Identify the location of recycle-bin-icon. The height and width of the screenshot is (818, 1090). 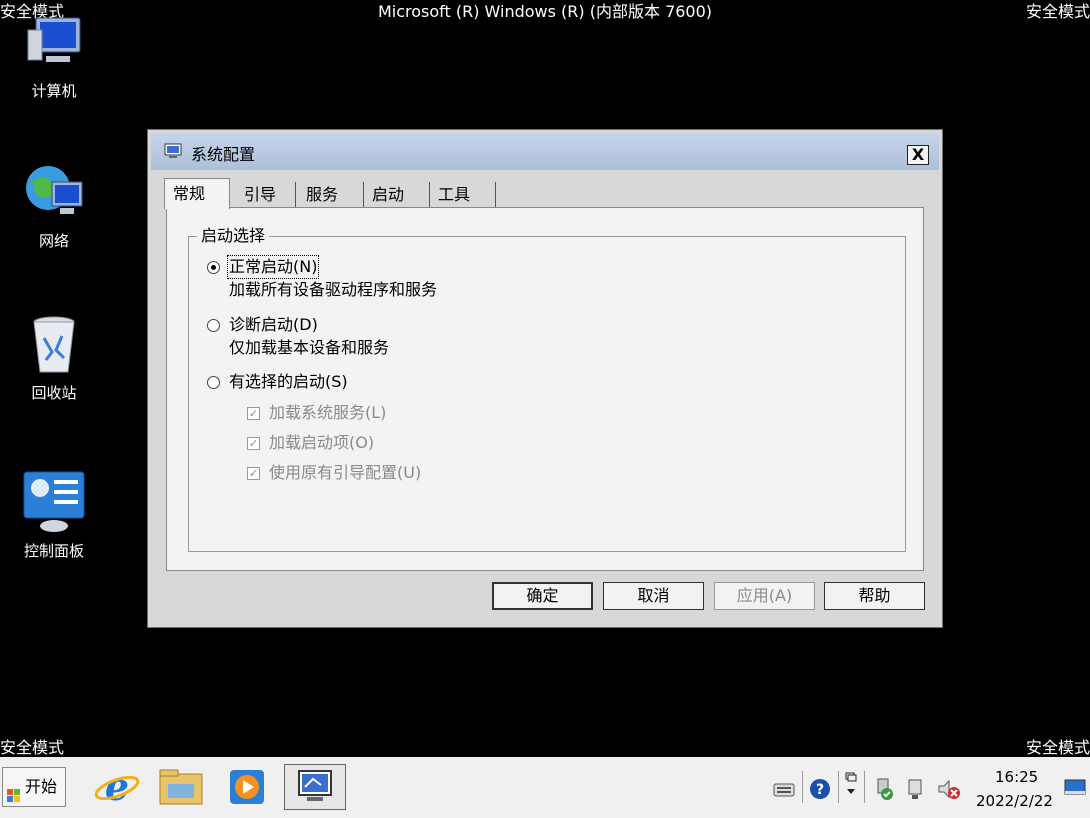
(54, 344).